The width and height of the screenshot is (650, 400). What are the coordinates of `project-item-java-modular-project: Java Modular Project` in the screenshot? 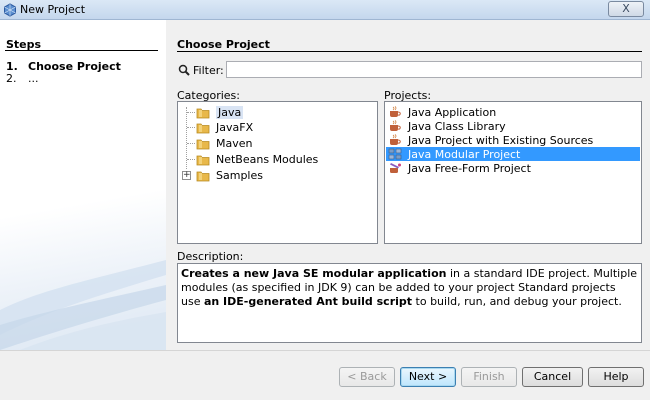 It's located at (513, 154).